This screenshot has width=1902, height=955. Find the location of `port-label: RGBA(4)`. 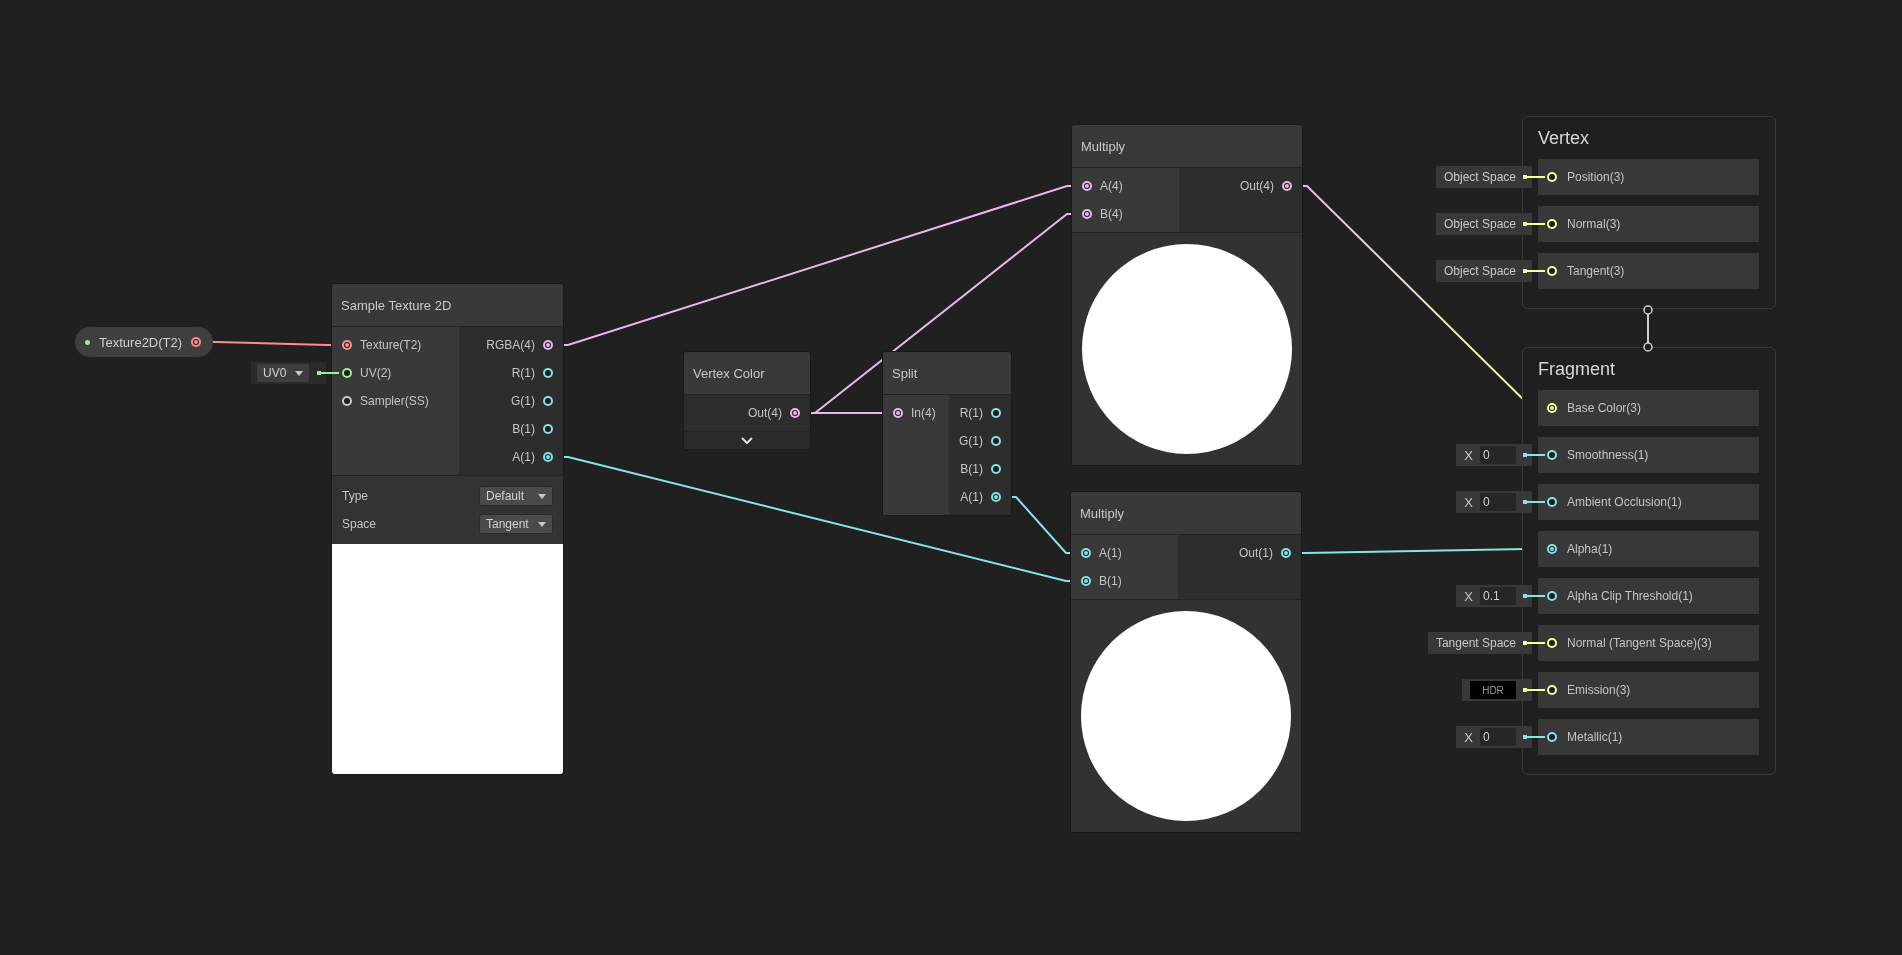

port-label: RGBA(4) is located at coordinates (510, 345).